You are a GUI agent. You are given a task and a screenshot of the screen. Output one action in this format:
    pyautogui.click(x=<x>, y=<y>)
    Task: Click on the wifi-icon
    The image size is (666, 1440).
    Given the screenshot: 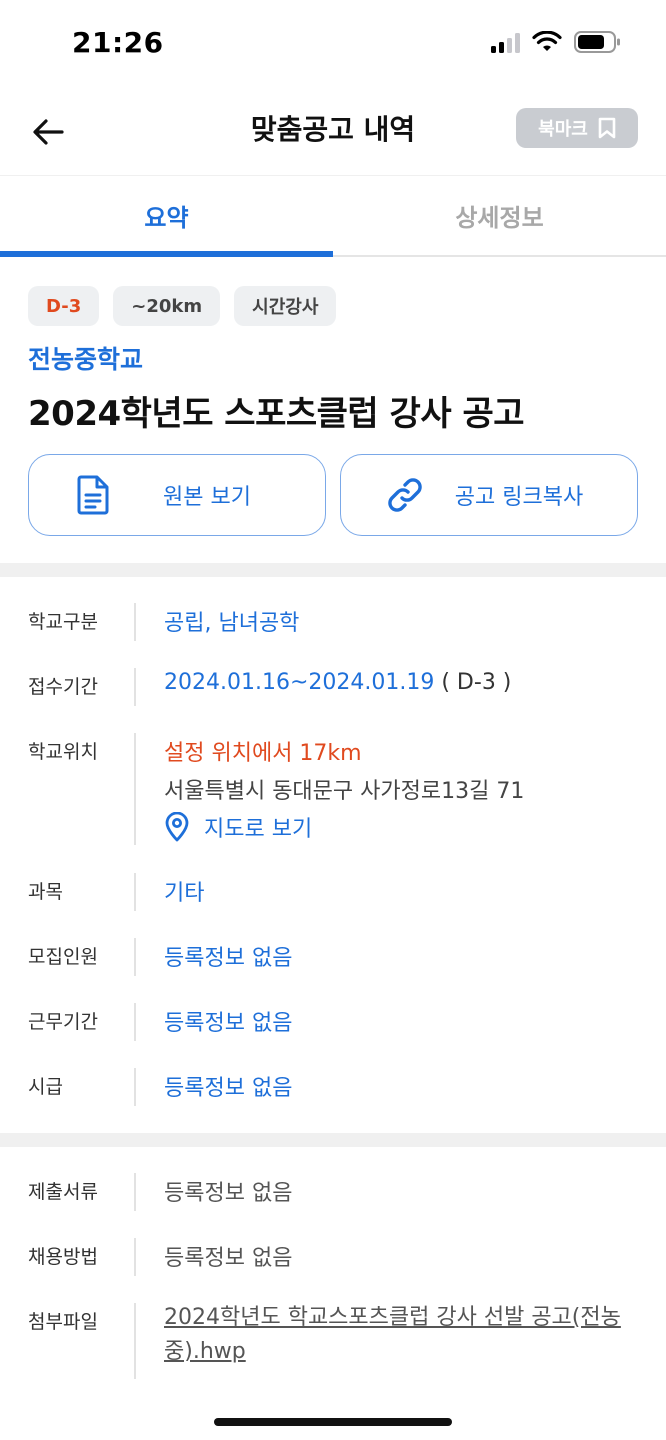 What is the action you would take?
    pyautogui.click(x=547, y=41)
    